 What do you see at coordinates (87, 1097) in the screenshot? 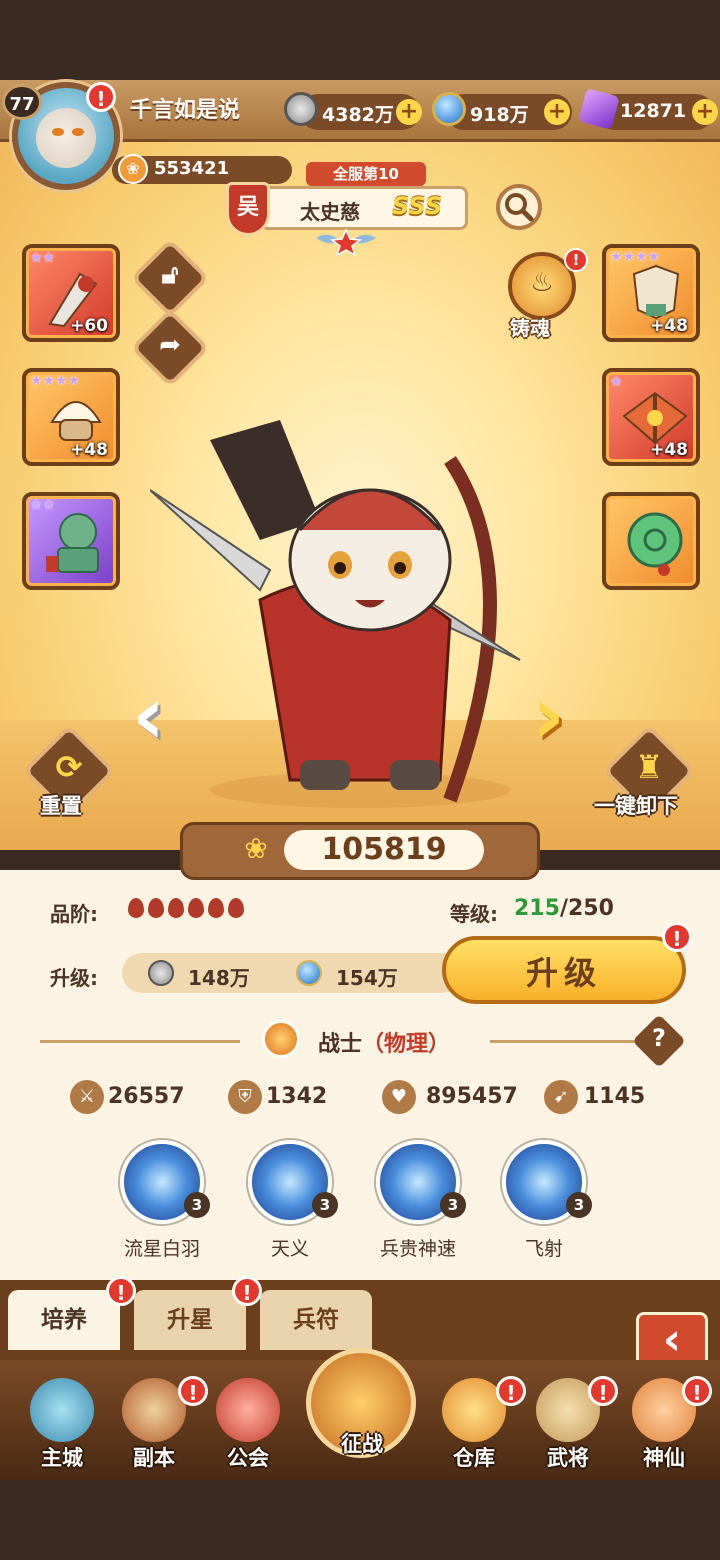
I see `sword-icon: ⚔` at bounding box center [87, 1097].